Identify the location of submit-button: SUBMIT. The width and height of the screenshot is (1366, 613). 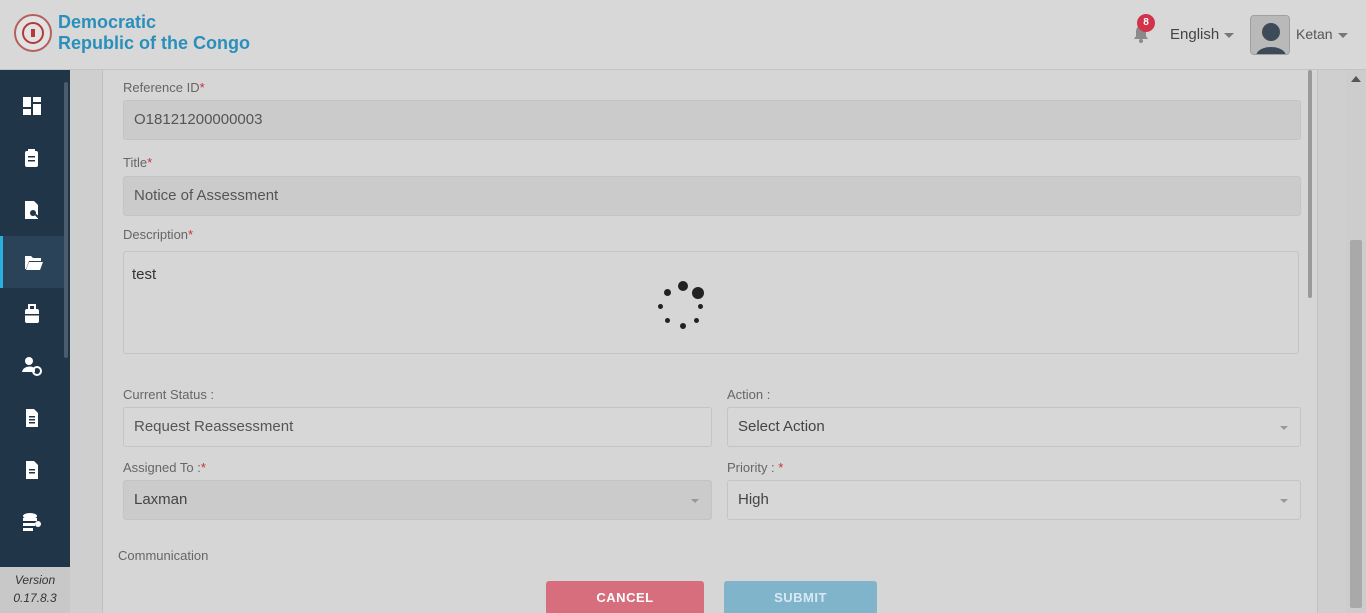
(800, 597).